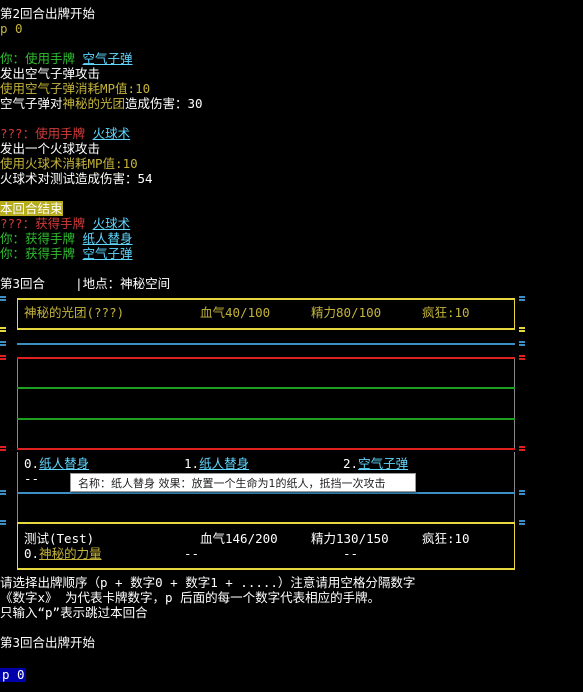 The width and height of the screenshot is (583, 692). What do you see at coordinates (266, 523) in the screenshot?
I see `player-box-top` at bounding box center [266, 523].